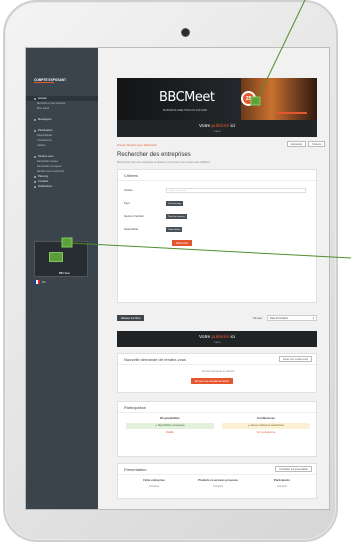  Describe the element at coordinates (257, 318) in the screenshot. I see `sort-label: Trier par :` at that location.